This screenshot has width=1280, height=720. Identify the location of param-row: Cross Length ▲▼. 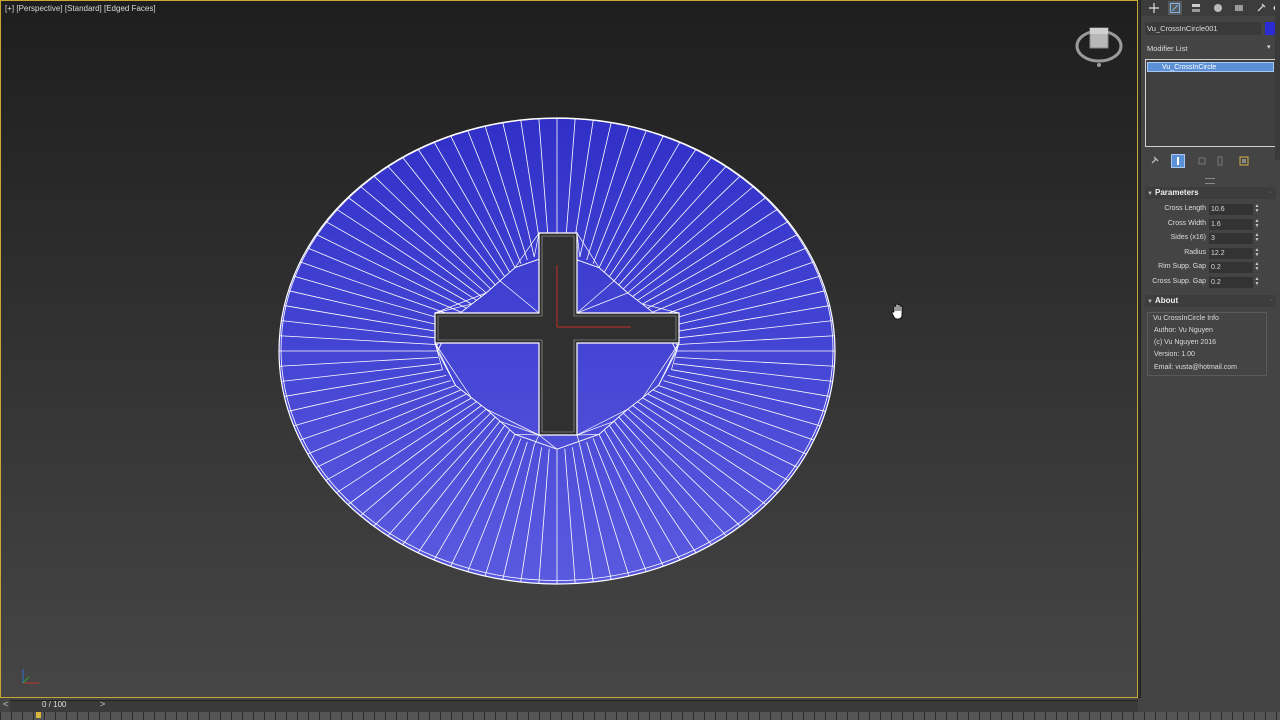
(1210, 210).